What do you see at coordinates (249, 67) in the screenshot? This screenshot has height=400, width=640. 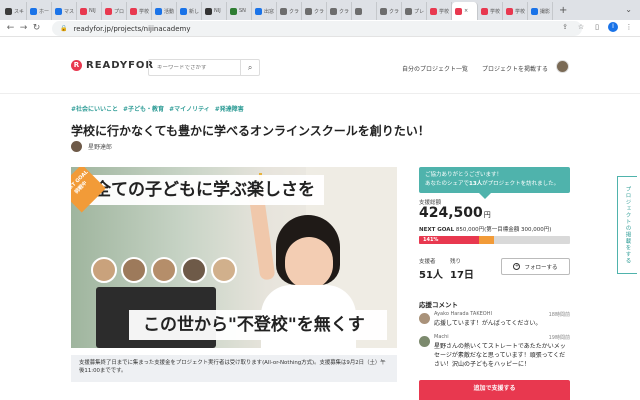 I see `search-icon: ⌕` at bounding box center [249, 67].